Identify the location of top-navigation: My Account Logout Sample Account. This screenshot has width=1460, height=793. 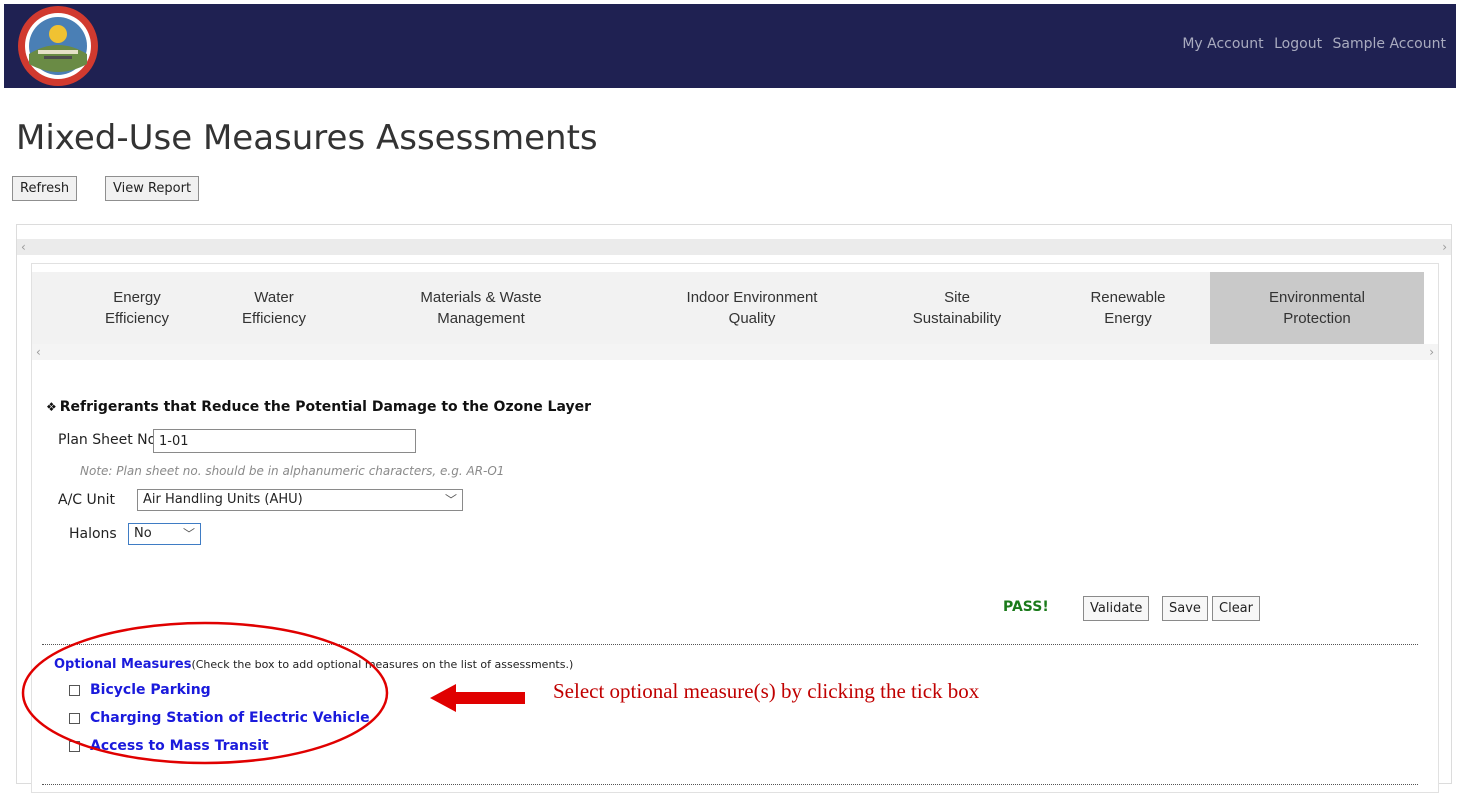
(1311, 44).